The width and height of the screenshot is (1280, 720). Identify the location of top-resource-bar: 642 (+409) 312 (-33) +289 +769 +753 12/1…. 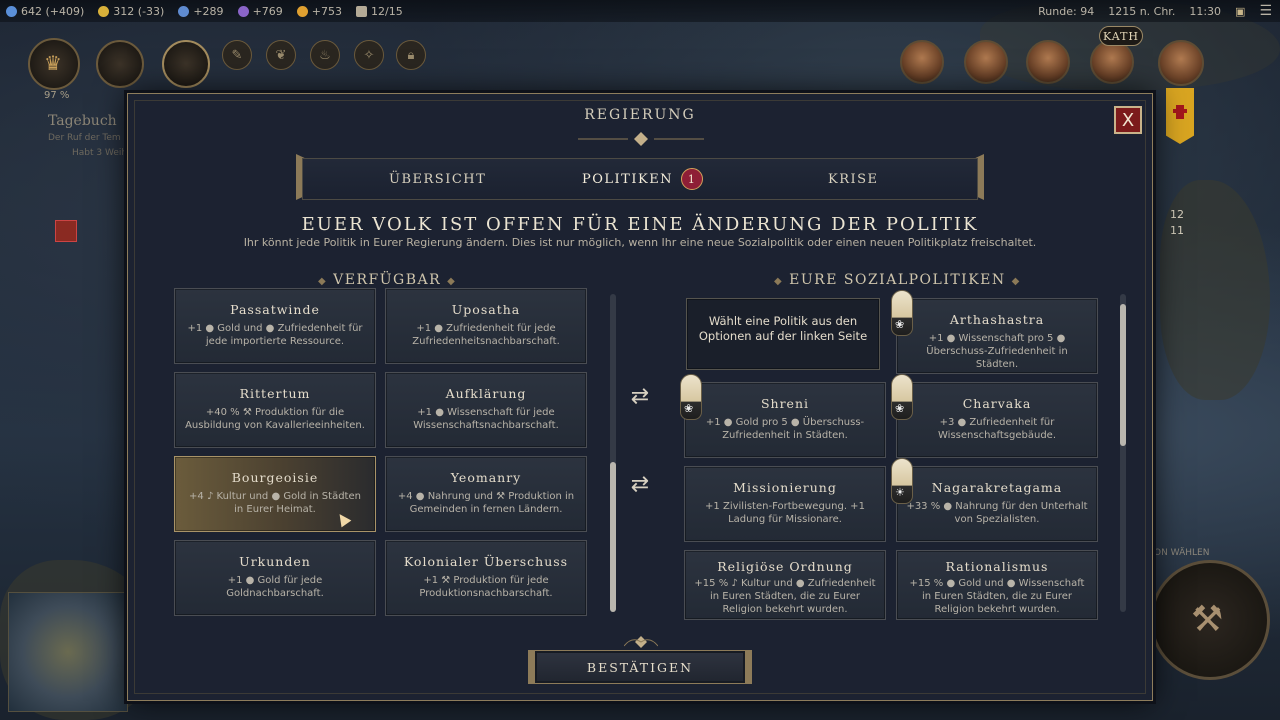
(640, 11).